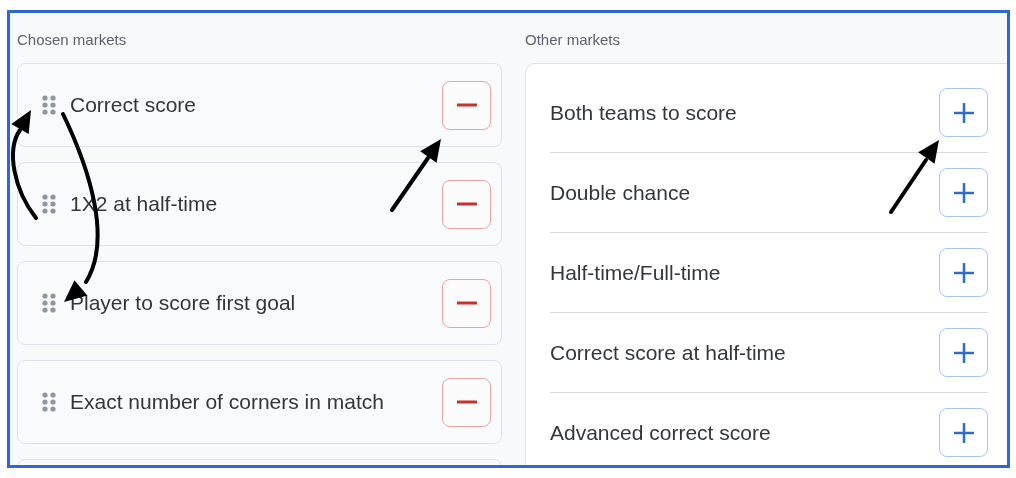 The height and width of the screenshot is (478, 1016). I want to click on market-label: Double chance, so click(621, 192).